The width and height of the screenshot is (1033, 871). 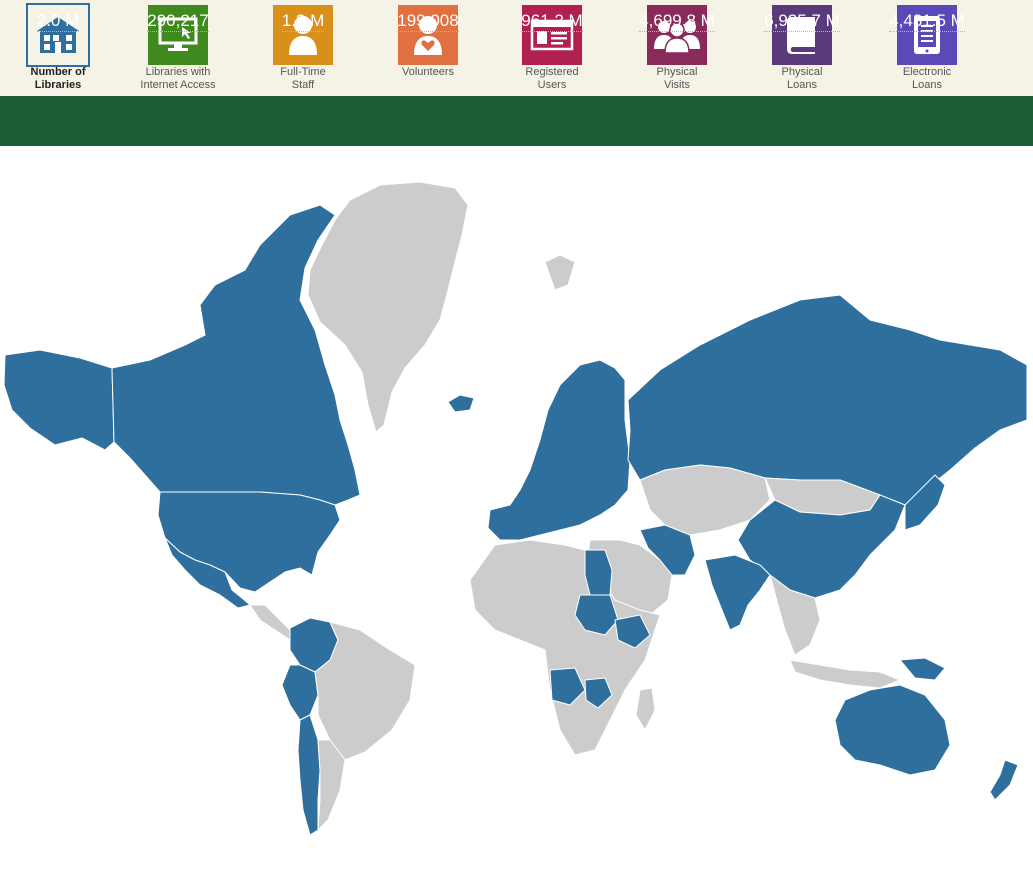 I want to click on region-svalbard, so click(x=560, y=272).